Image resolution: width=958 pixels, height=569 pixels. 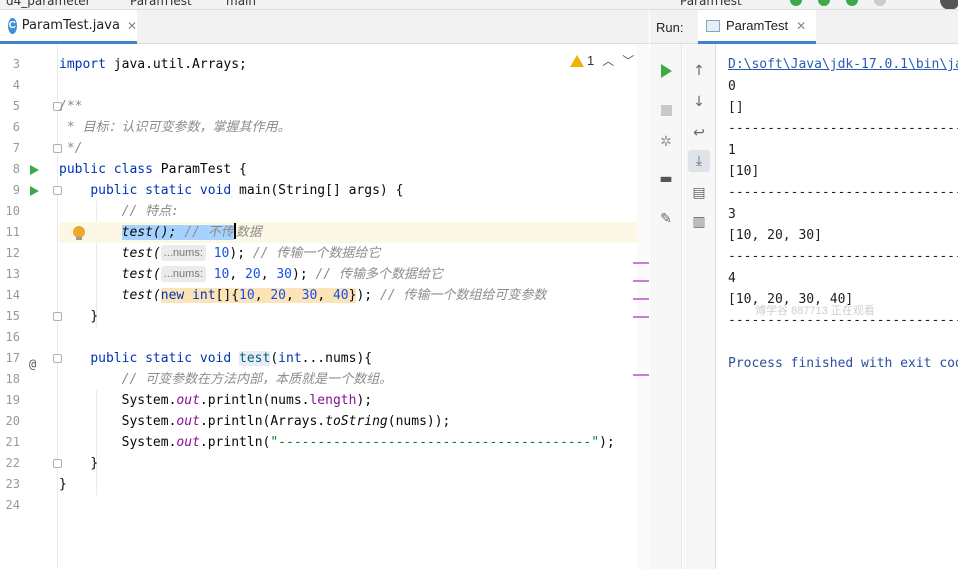 I want to click on warning-count: 1, so click(x=591, y=60).